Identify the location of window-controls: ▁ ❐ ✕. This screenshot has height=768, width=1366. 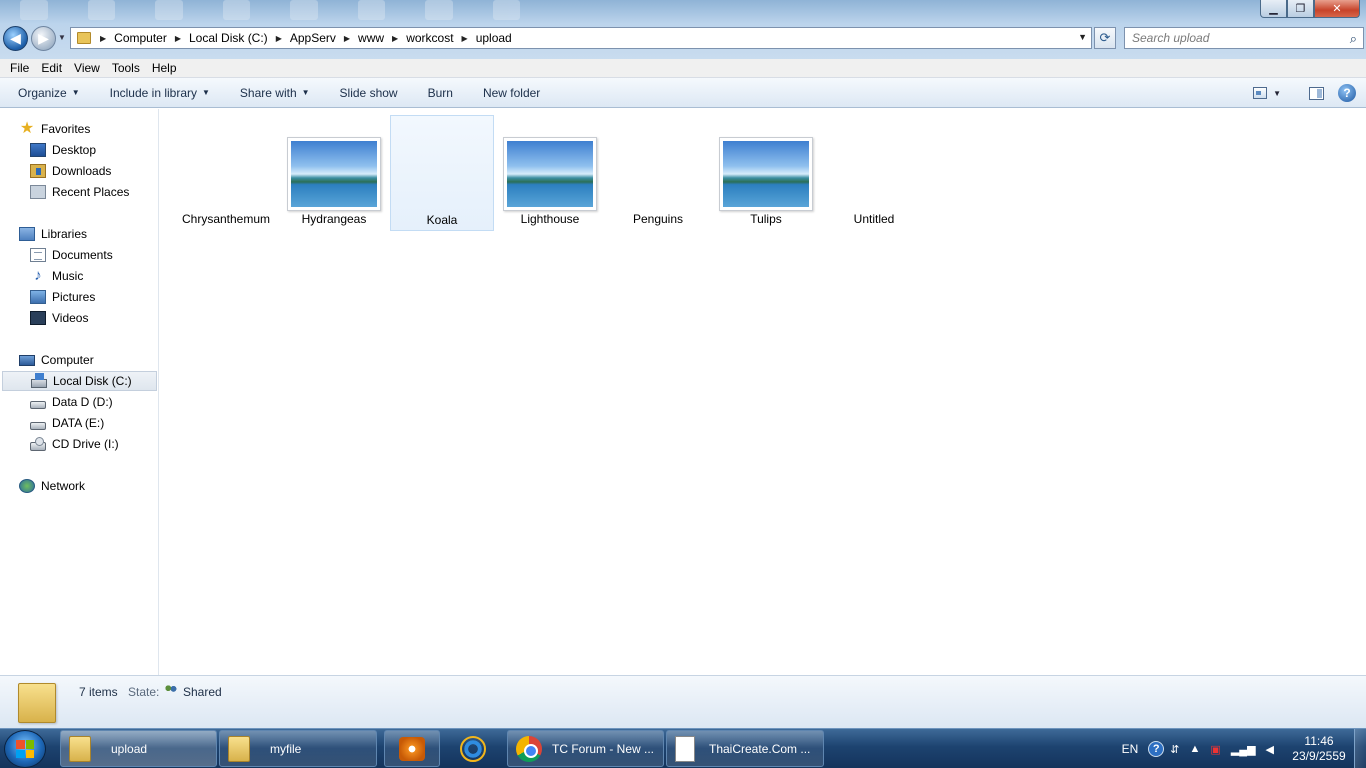
(1310, 9).